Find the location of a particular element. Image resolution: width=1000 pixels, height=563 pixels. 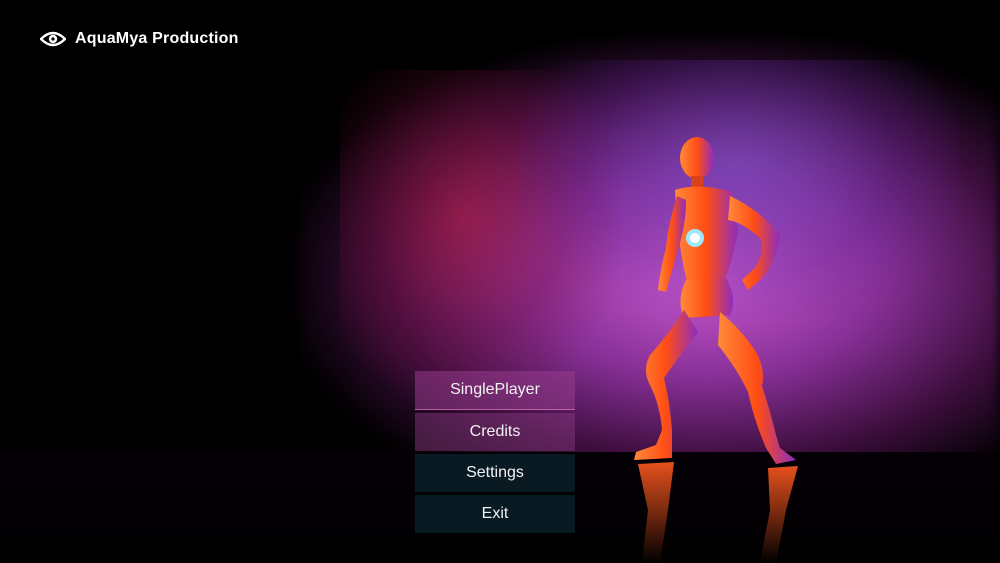

credits-button: Credits is located at coordinates (495, 432).